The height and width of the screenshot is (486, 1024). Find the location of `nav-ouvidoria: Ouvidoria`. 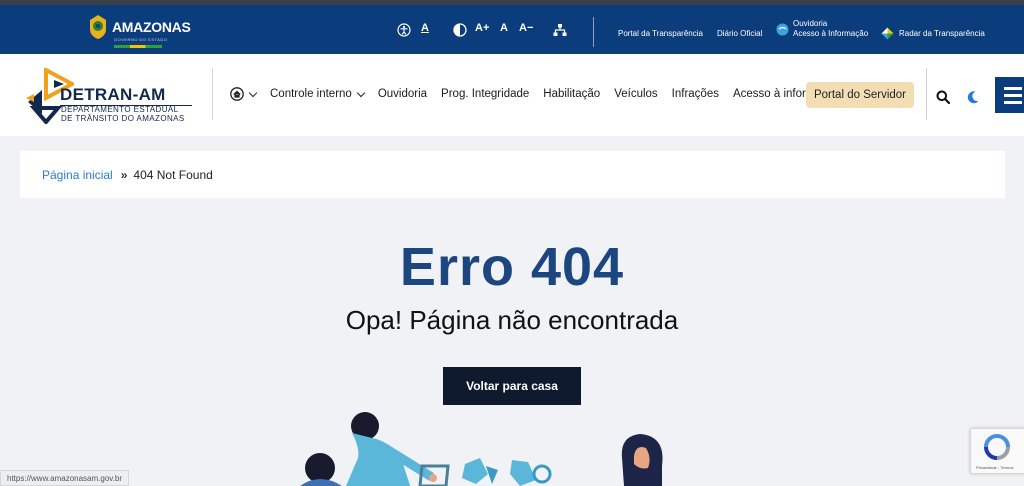

nav-ouvidoria: Ouvidoria is located at coordinates (402, 94).